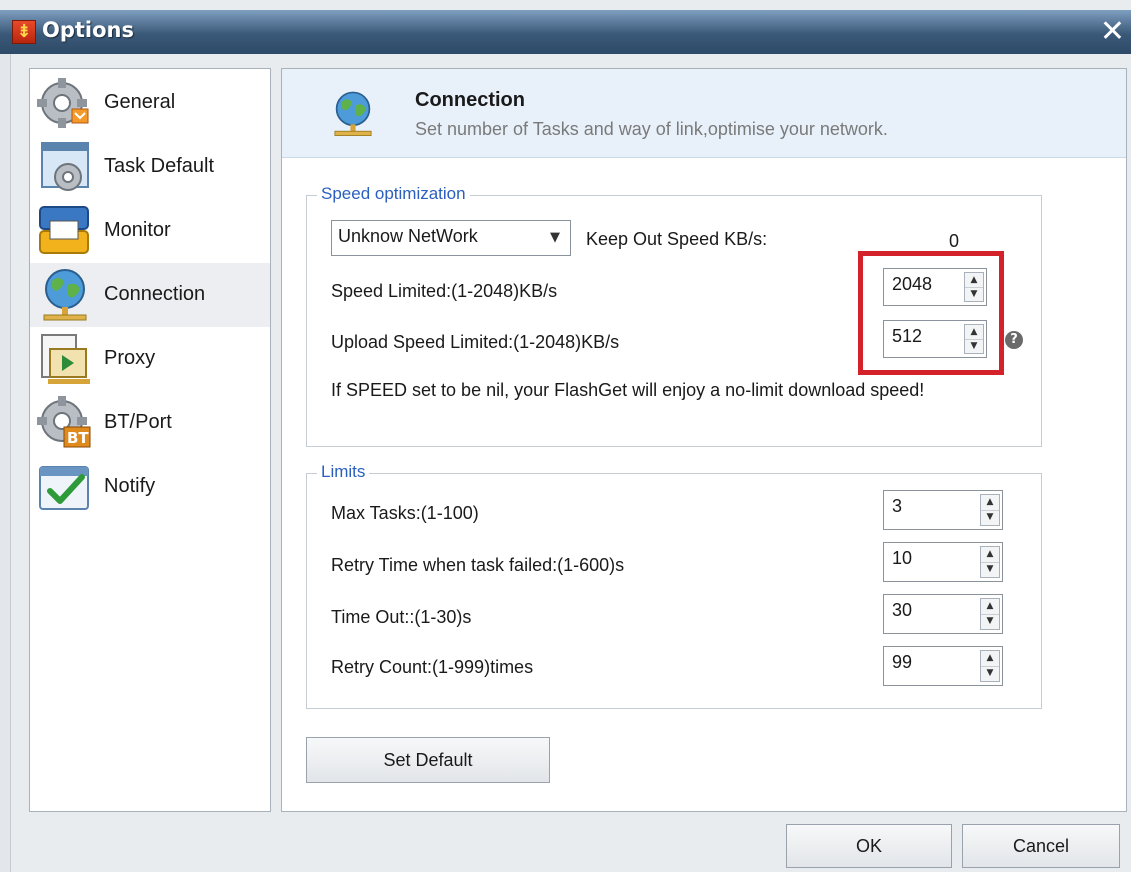 Image resolution: width=1131 pixels, height=872 pixels. I want to click on retry-count-label: Retry Count:(1-999)times, so click(432, 667).